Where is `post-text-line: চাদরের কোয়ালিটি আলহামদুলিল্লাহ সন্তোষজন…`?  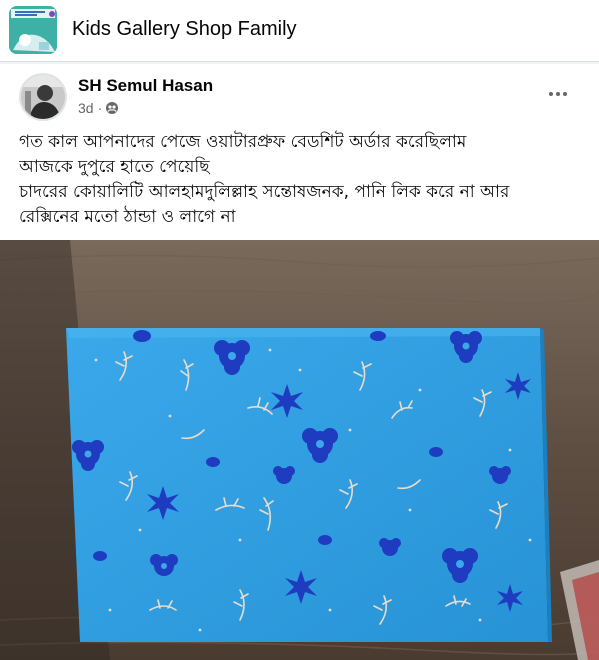 post-text-line: চাদরের কোয়ালিটি আলহামদুলিল্লাহ সন্তোষজন… is located at coordinates (264, 192).